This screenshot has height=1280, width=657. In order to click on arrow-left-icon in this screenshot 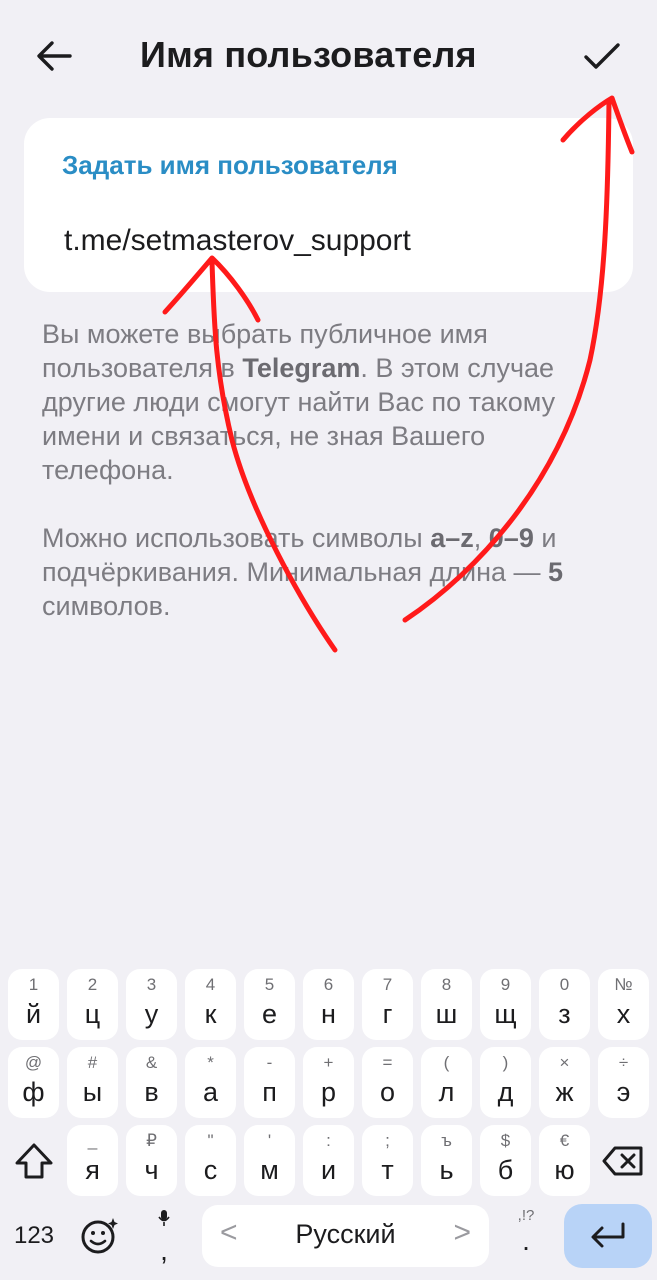, I will do `click(54, 56)`.